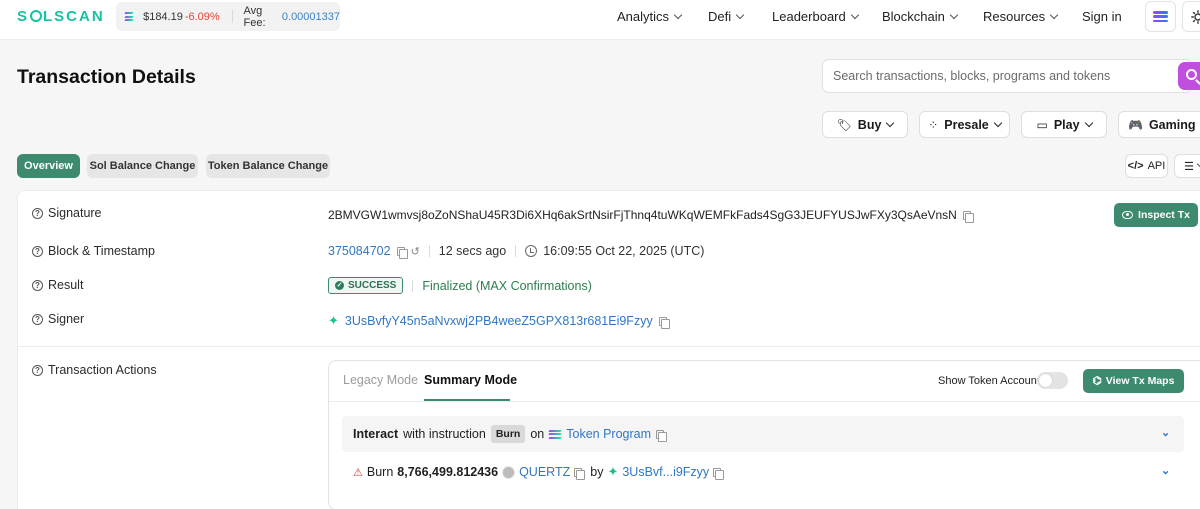 The image size is (1200, 509). Describe the element at coordinates (509, 472) in the screenshot. I see `token-icon` at that location.